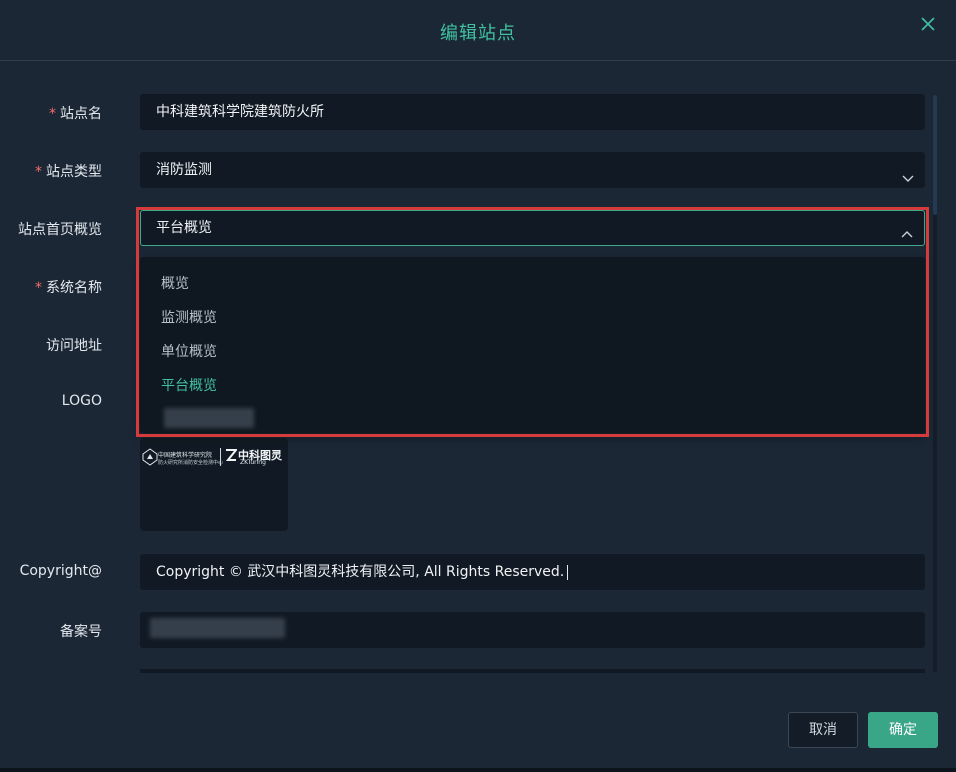 Image resolution: width=956 pixels, height=772 pixels. Describe the element at coordinates (184, 170) in the screenshot. I see `site-type-value: 消防监测` at that location.